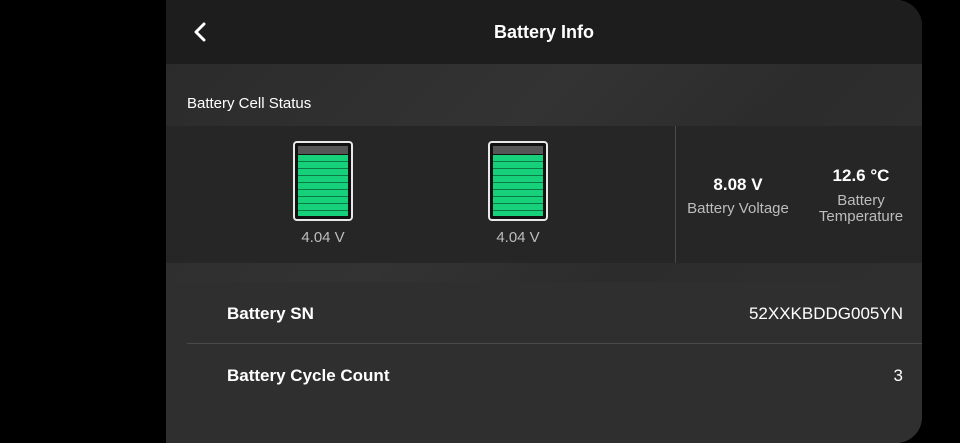  I want to click on battery-temperature-label-line1: Battery, so click(861, 200).